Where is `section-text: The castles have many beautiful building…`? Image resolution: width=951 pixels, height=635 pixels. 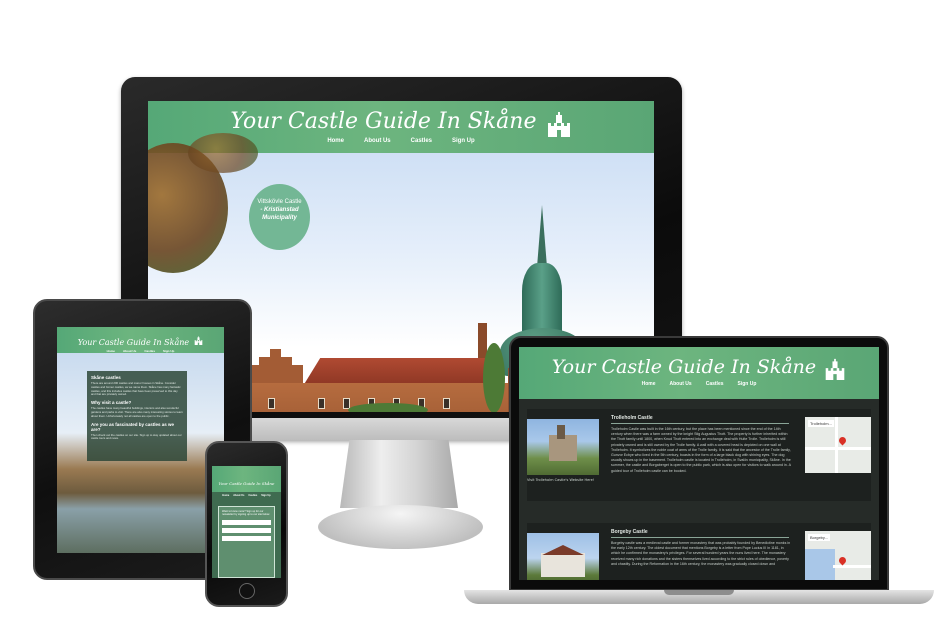
section-text: The castles have many beautiful building… is located at coordinates (137, 412).